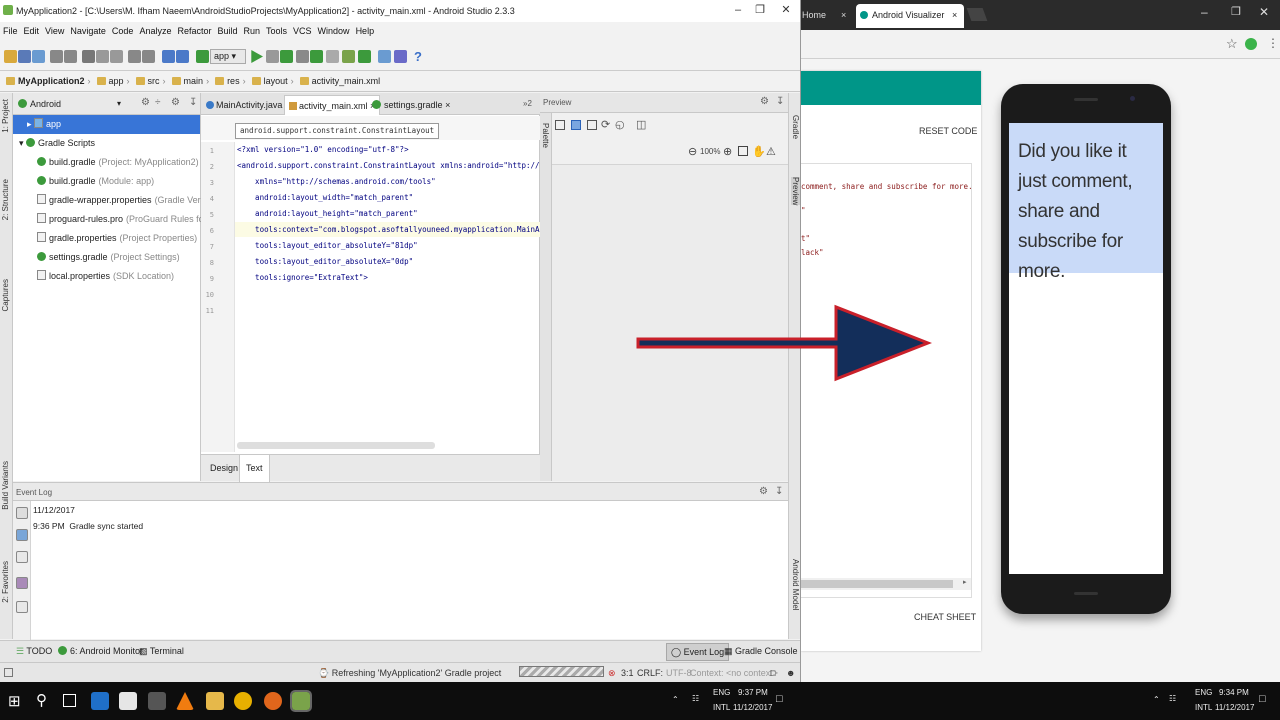 The width and height of the screenshot is (1280, 720). I want to click on lock-icon: □, so click(772, 673).